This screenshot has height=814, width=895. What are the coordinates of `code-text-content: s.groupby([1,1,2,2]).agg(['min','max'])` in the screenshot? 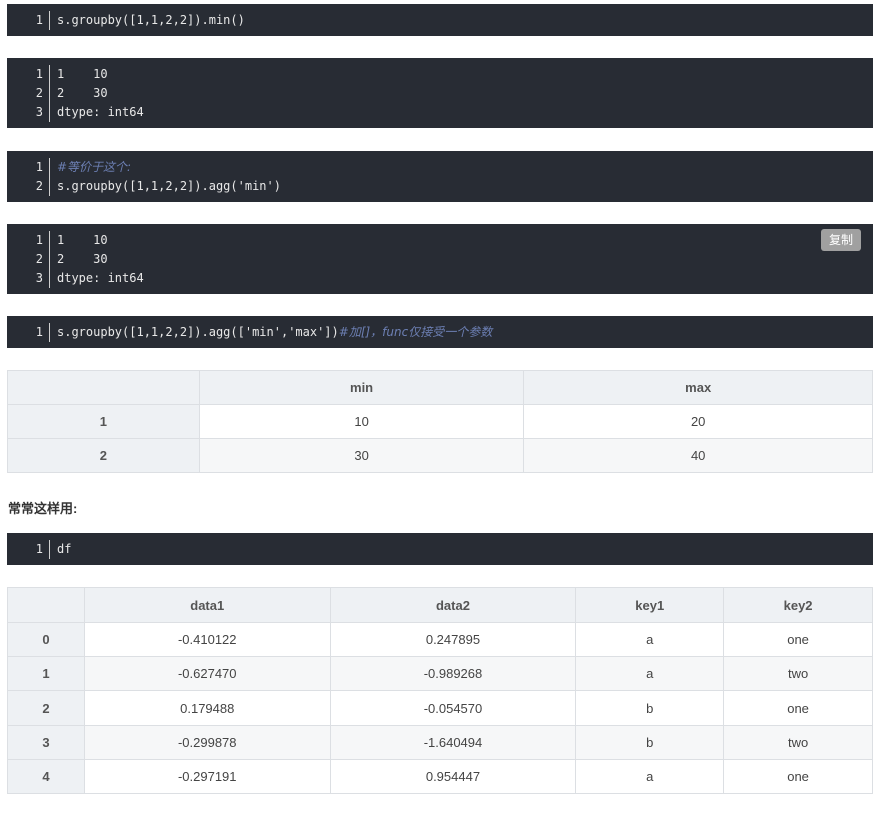 It's located at (198, 332).